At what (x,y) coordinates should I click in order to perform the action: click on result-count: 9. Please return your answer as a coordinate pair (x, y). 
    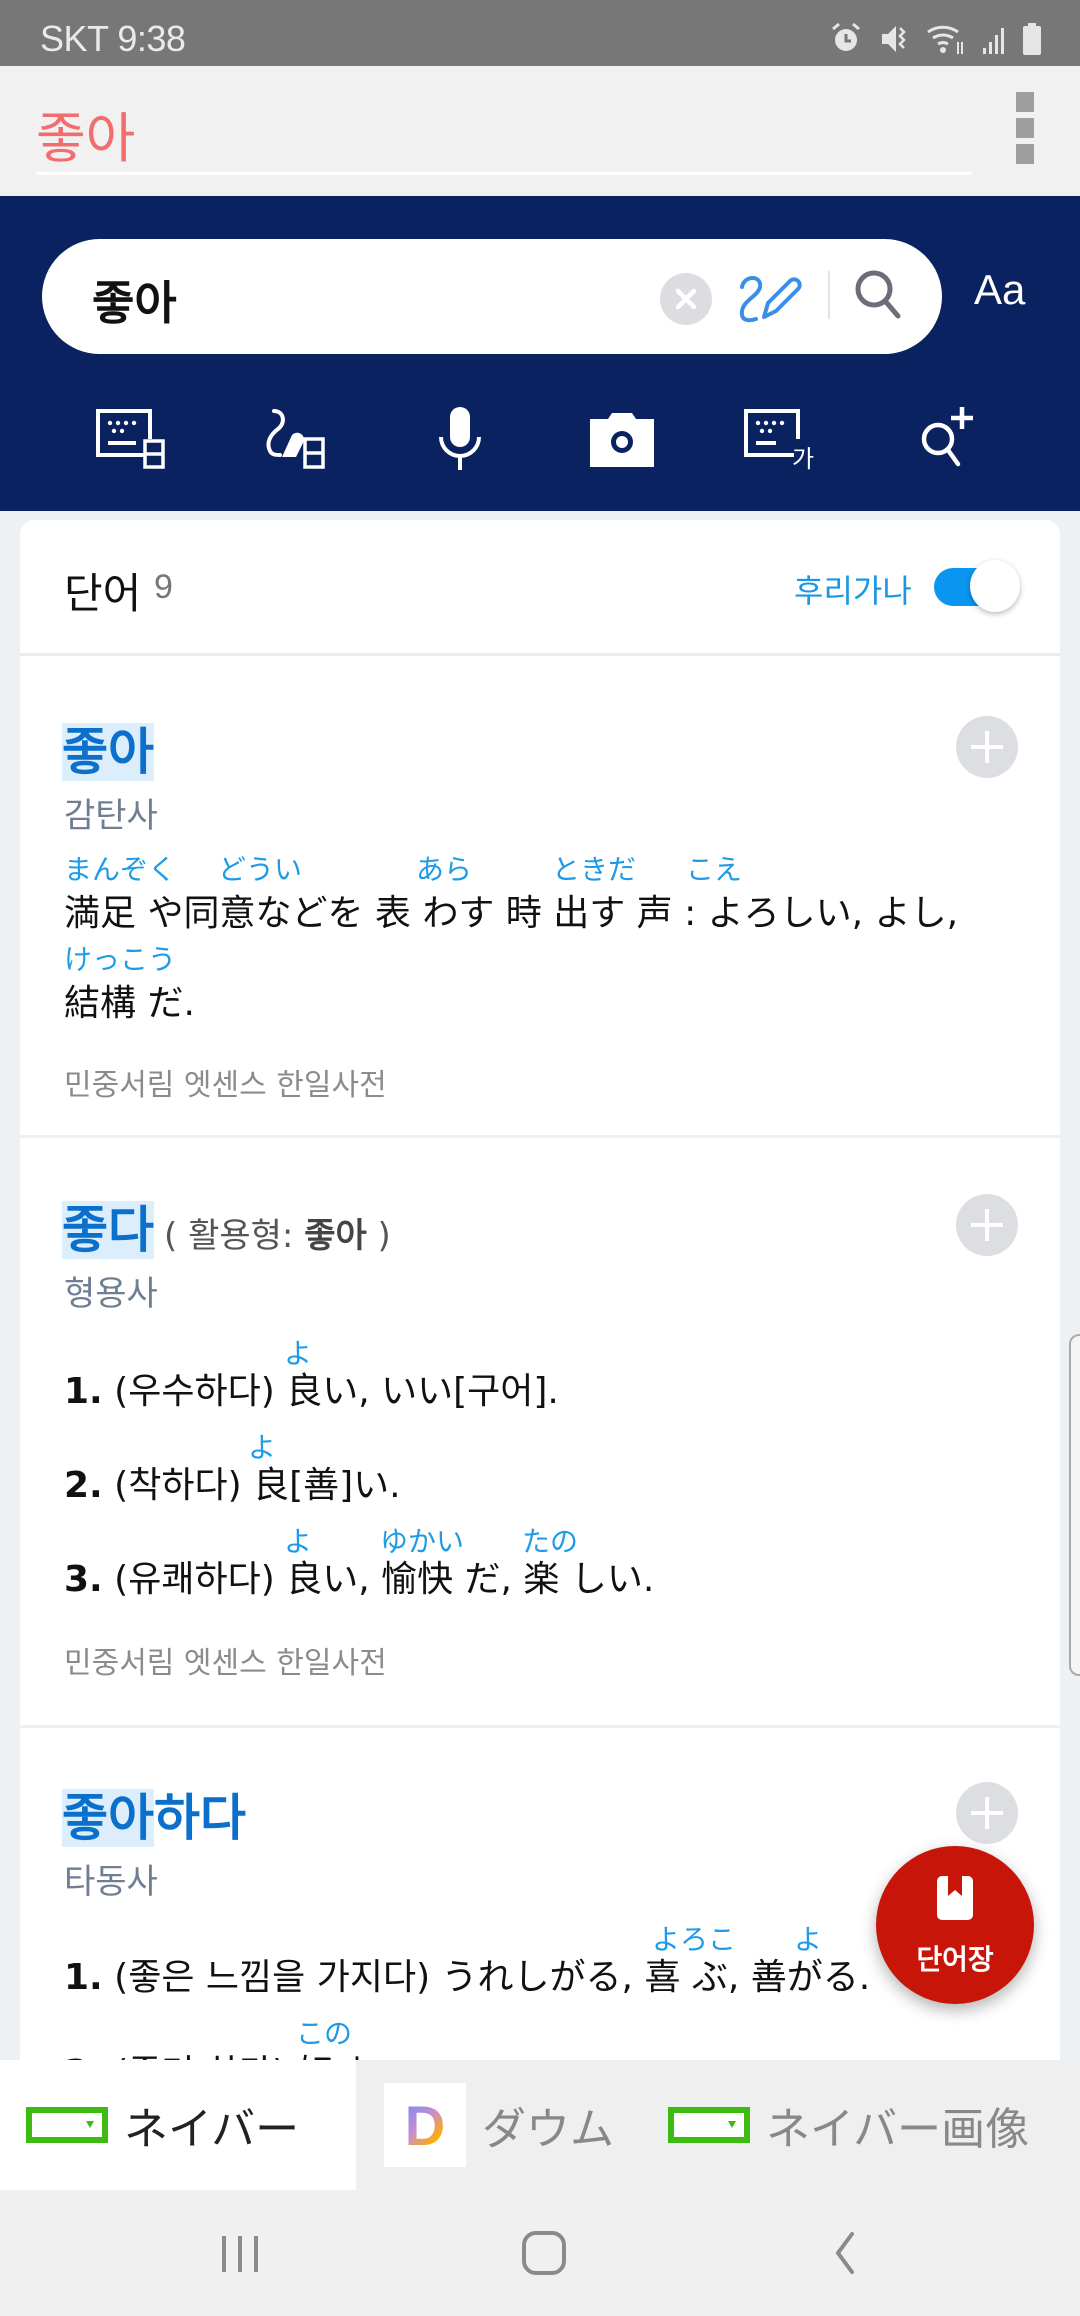
    Looking at the image, I should click on (163, 587).